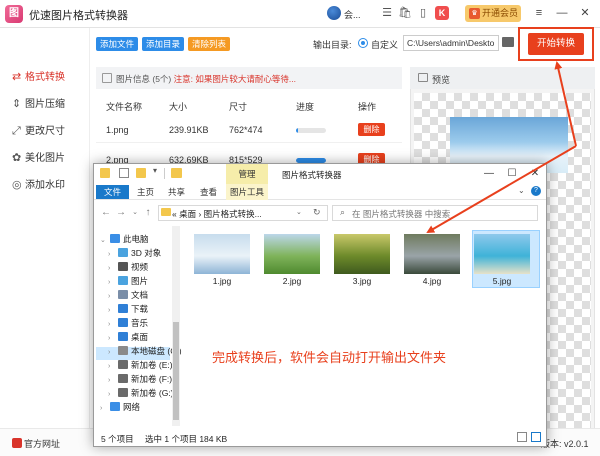  Describe the element at coordinates (510, 130) in the screenshot. I see `annotation-arrows` at that location.